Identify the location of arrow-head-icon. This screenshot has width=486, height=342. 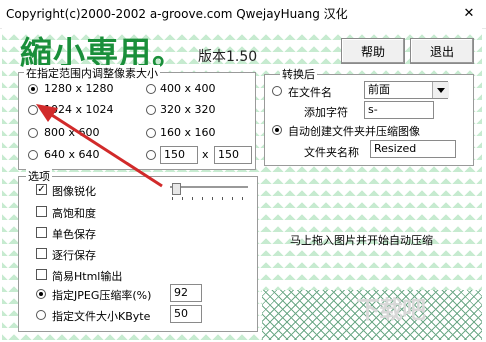
(47, 113).